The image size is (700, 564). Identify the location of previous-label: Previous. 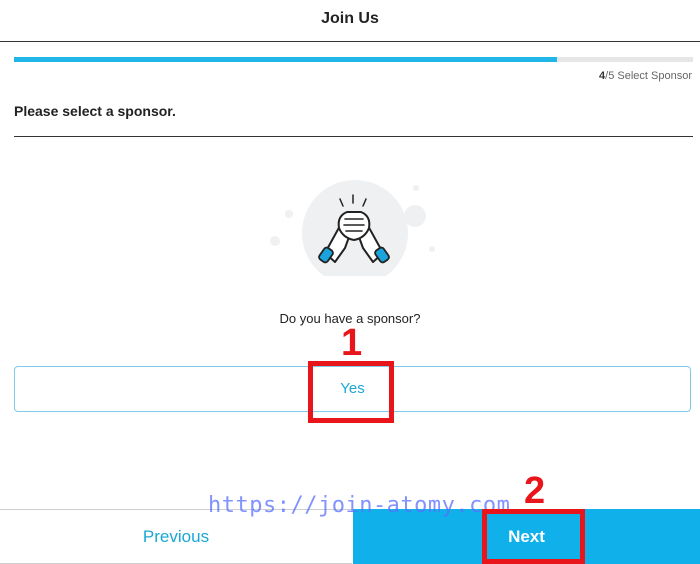
(176, 536).